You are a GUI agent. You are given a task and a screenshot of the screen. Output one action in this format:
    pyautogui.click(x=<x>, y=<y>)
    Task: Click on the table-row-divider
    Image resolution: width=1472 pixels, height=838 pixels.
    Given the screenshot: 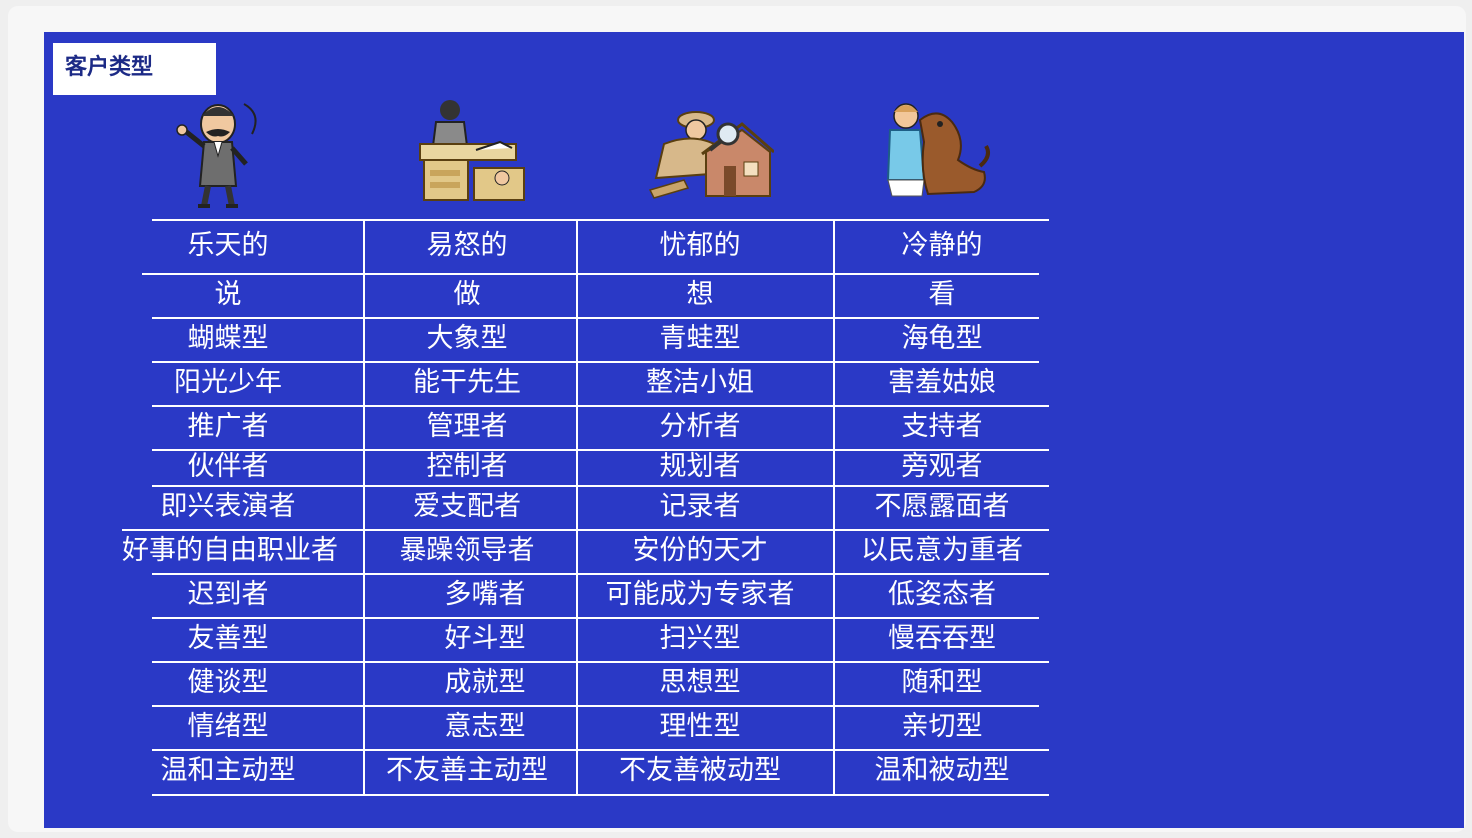 What is the action you would take?
    pyautogui.click(x=600, y=795)
    